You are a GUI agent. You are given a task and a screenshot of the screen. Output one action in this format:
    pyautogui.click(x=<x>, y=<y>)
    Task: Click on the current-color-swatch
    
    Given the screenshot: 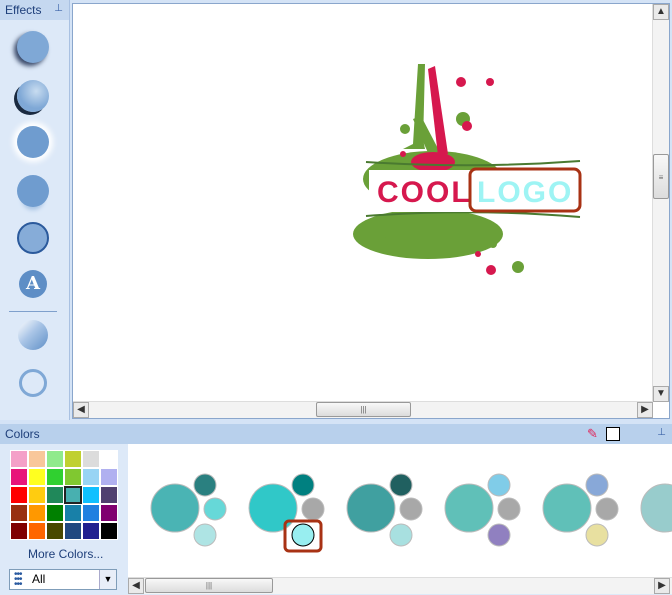 What is the action you would take?
    pyautogui.click(x=613, y=434)
    